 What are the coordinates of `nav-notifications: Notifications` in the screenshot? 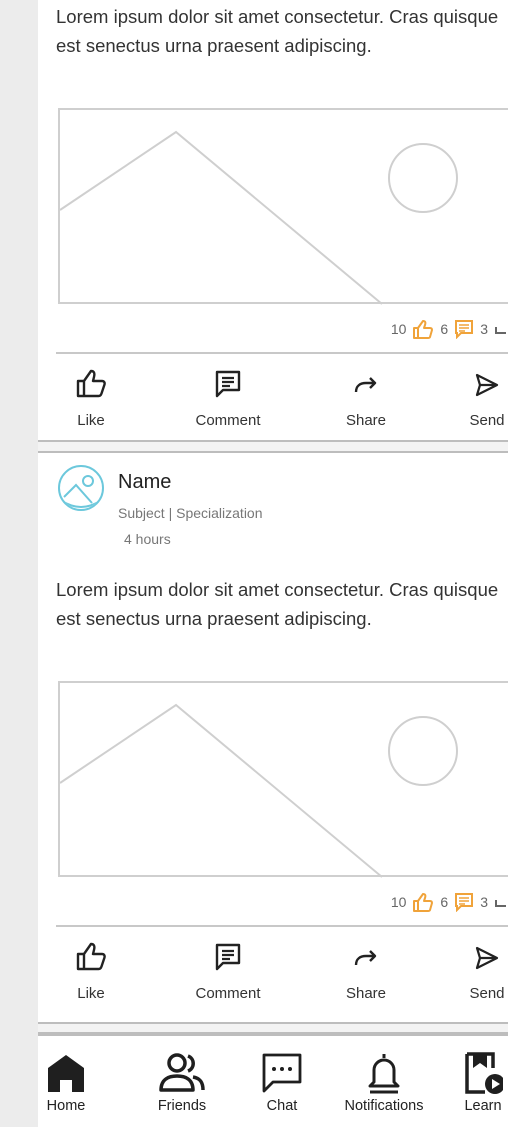 It's located at (384, 1081).